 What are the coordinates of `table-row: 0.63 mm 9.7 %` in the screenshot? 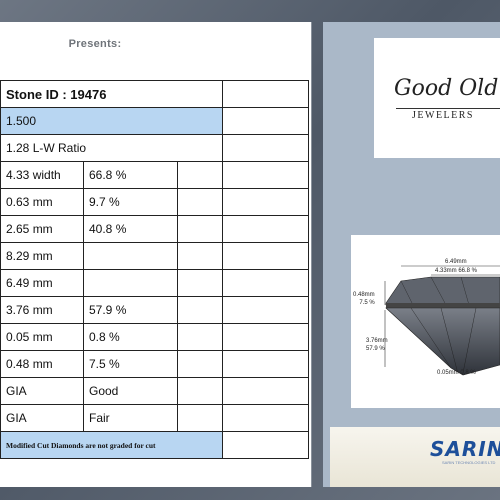 It's located at (154, 202).